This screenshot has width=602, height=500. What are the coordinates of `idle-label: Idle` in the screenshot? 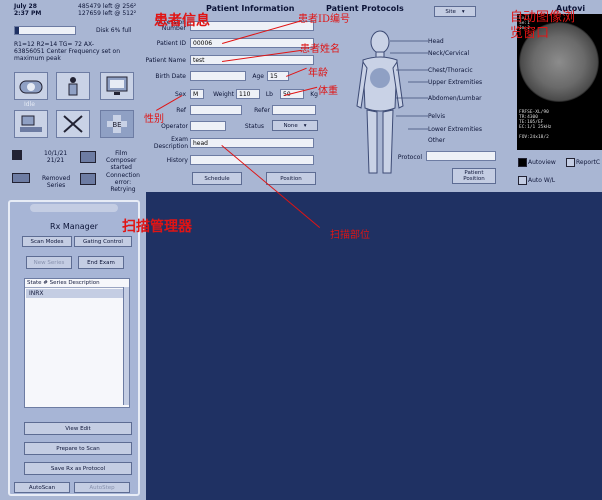 It's located at (29, 104).